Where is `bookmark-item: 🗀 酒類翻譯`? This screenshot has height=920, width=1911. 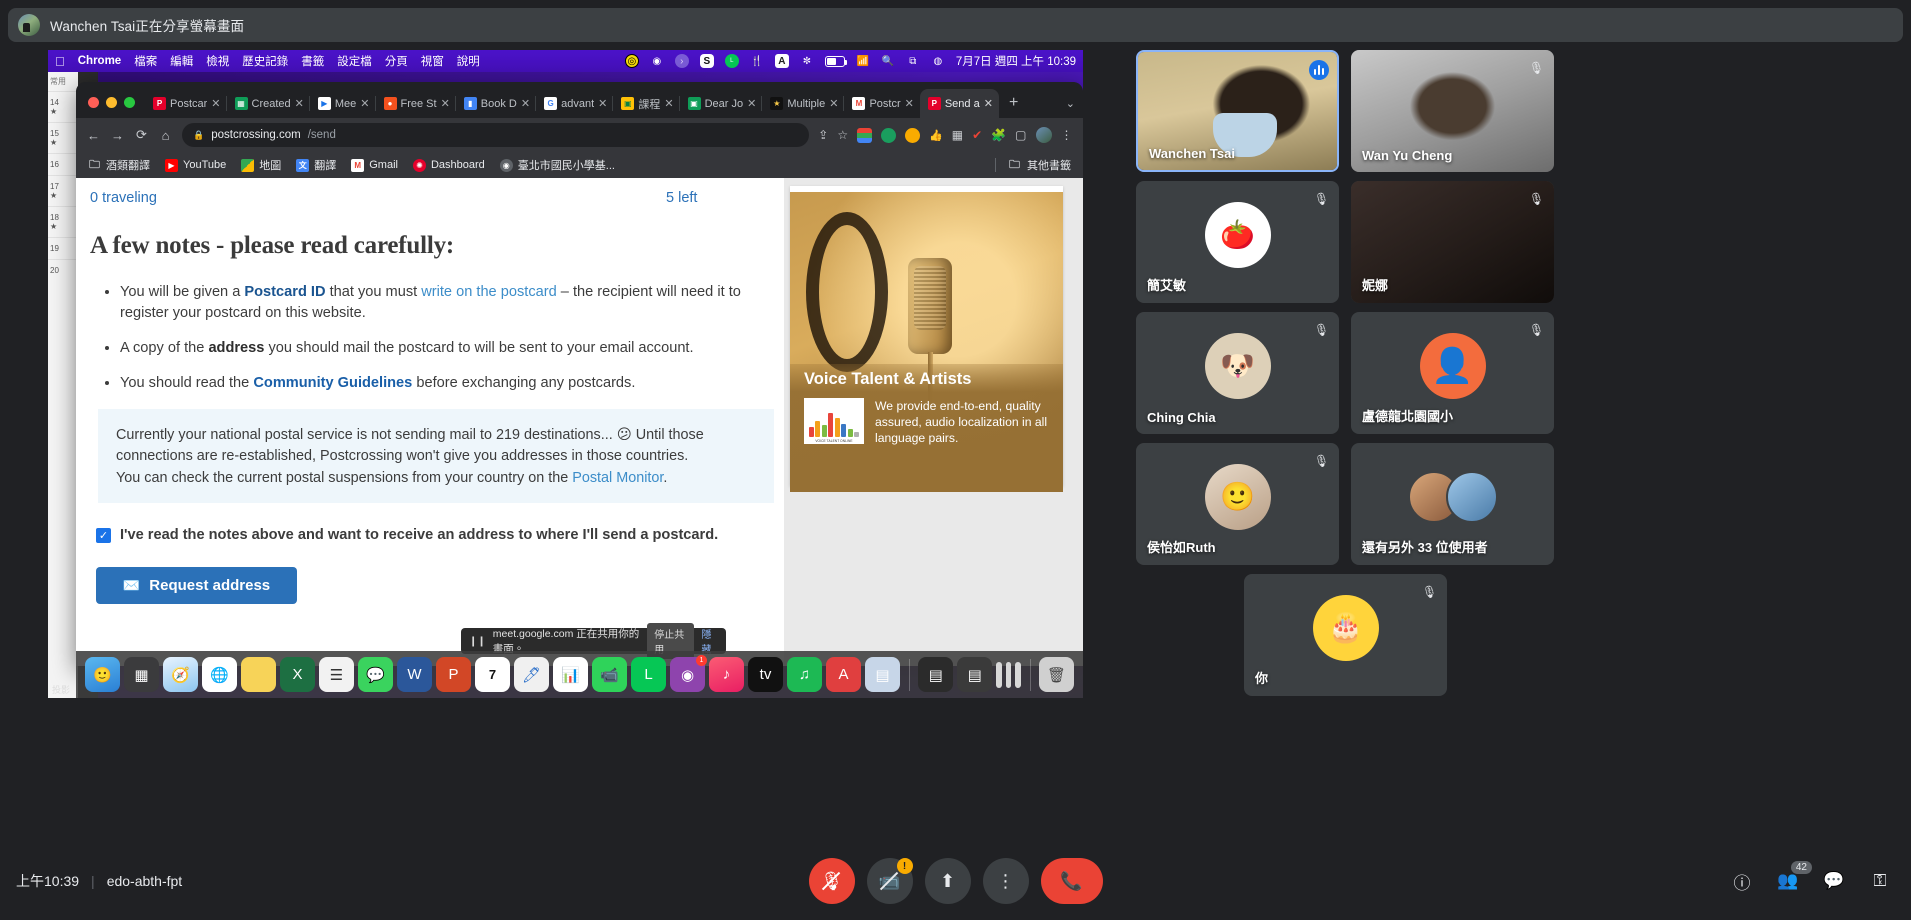 bookmark-item: 🗀 酒類翻譯 is located at coordinates (119, 165).